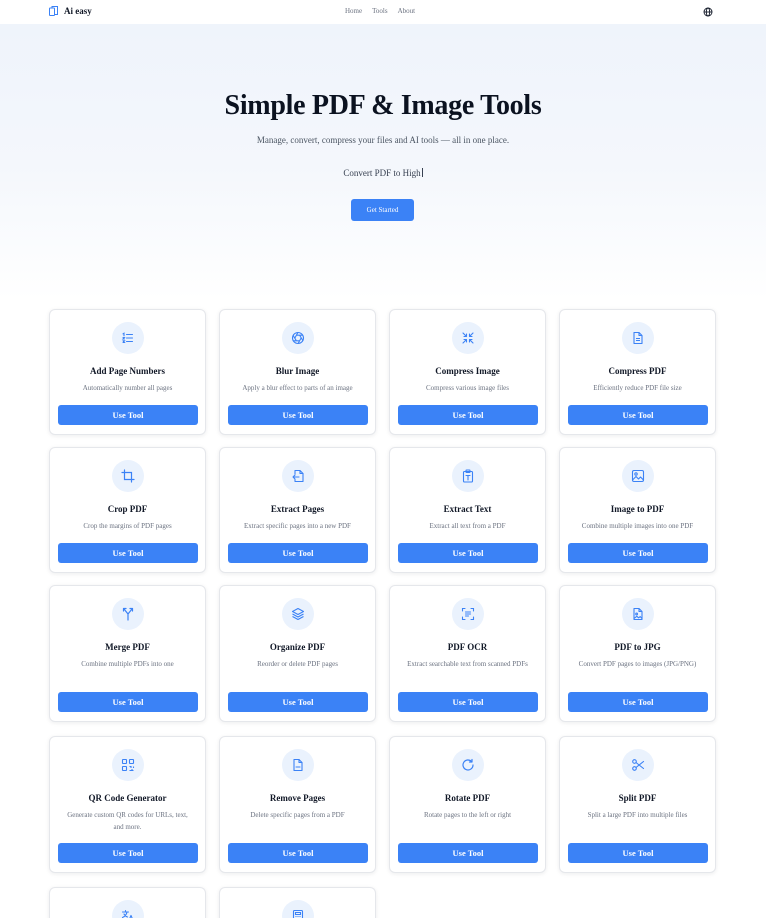 The width and height of the screenshot is (766, 918). I want to click on tool-description: Efficiently reduce PDF file size, so click(637, 388).